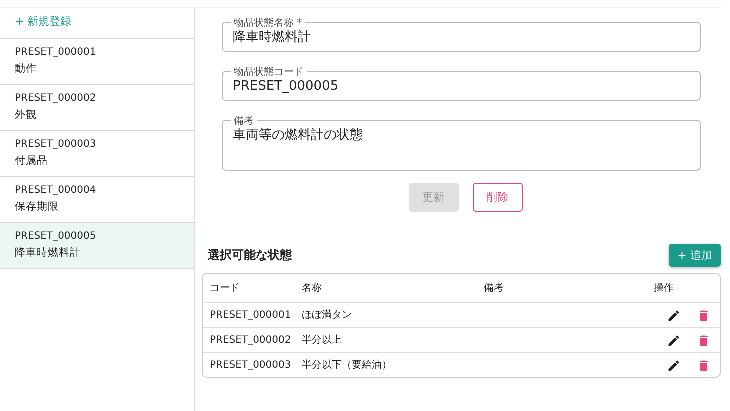  What do you see at coordinates (26, 115) in the screenshot?
I see `item-name: 外観` at bounding box center [26, 115].